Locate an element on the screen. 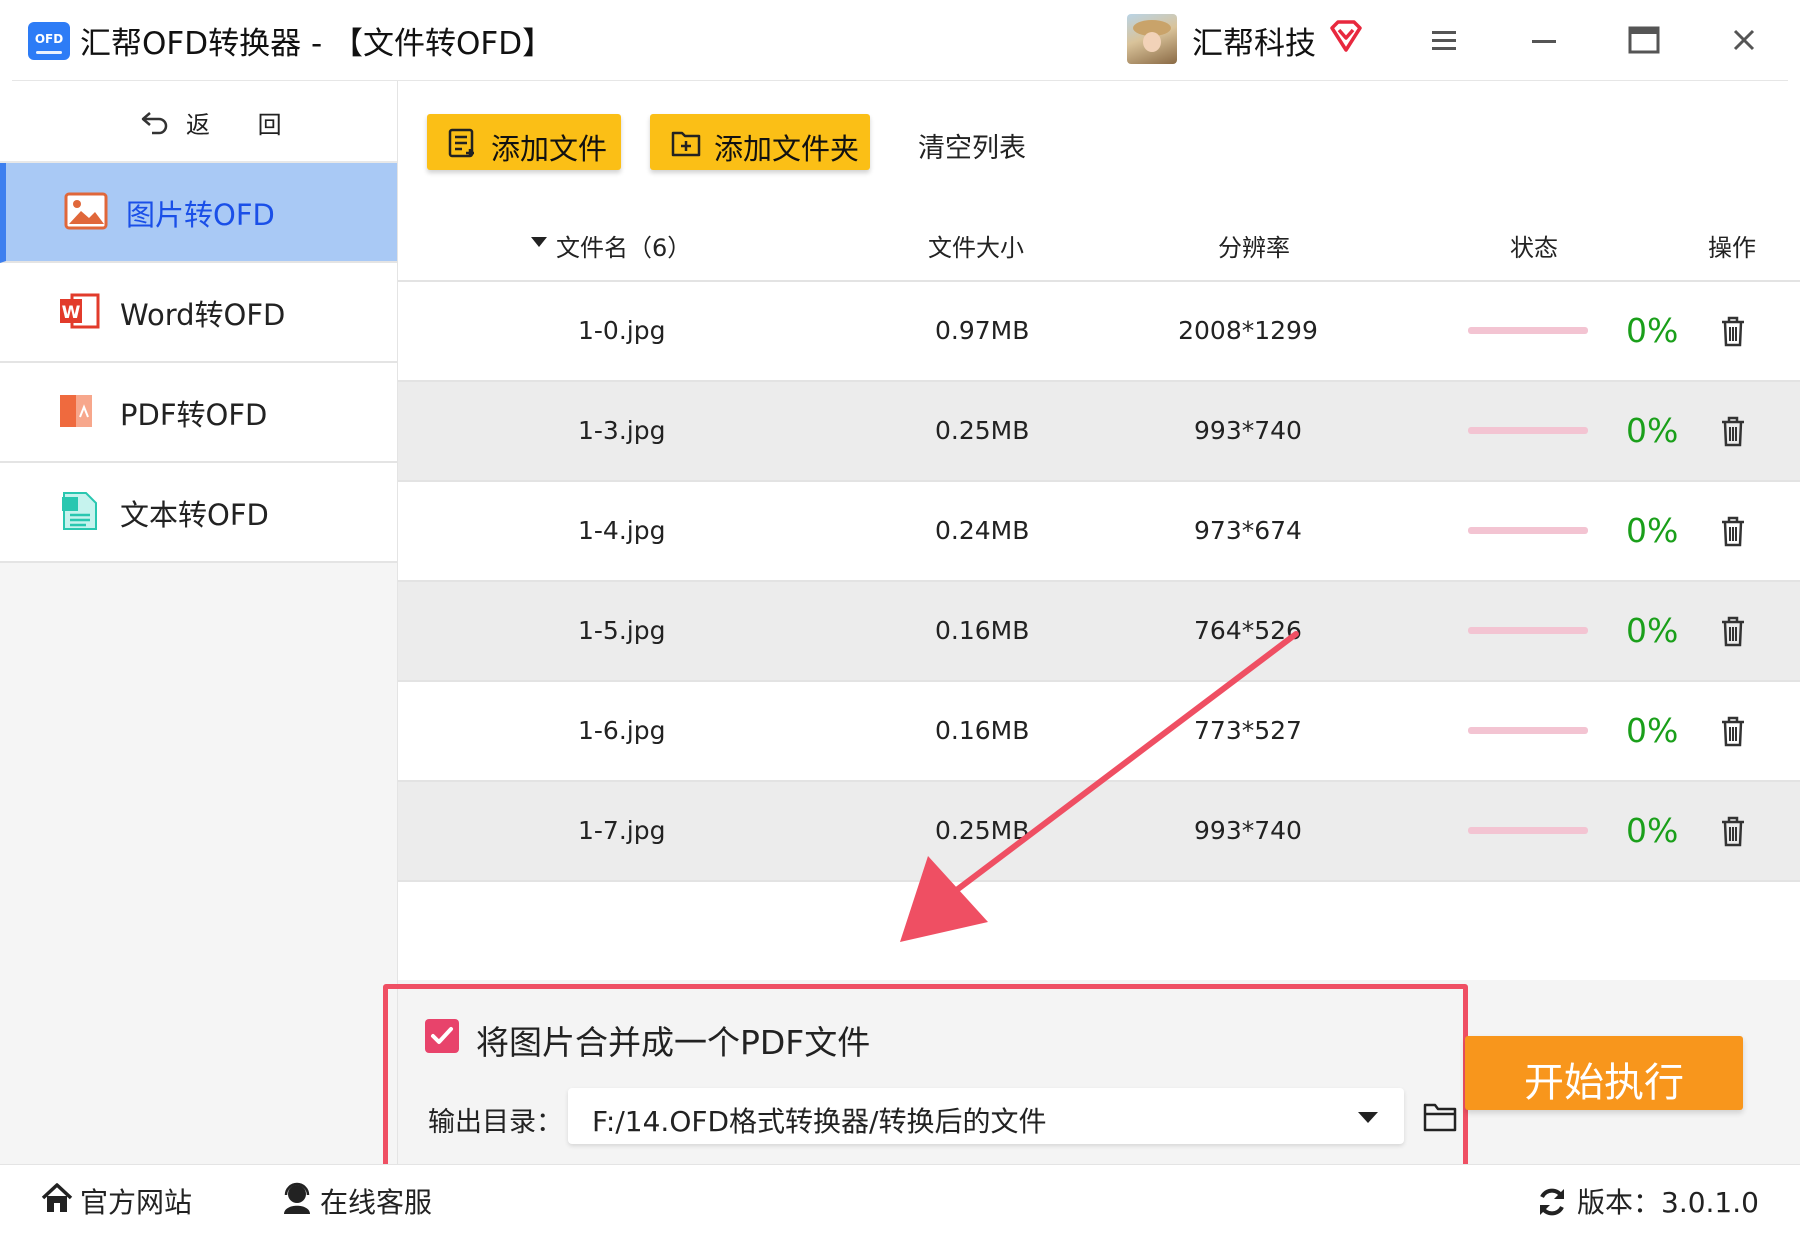 This screenshot has height=1235, width=1800. back-button: 返 回 is located at coordinates (198, 122).